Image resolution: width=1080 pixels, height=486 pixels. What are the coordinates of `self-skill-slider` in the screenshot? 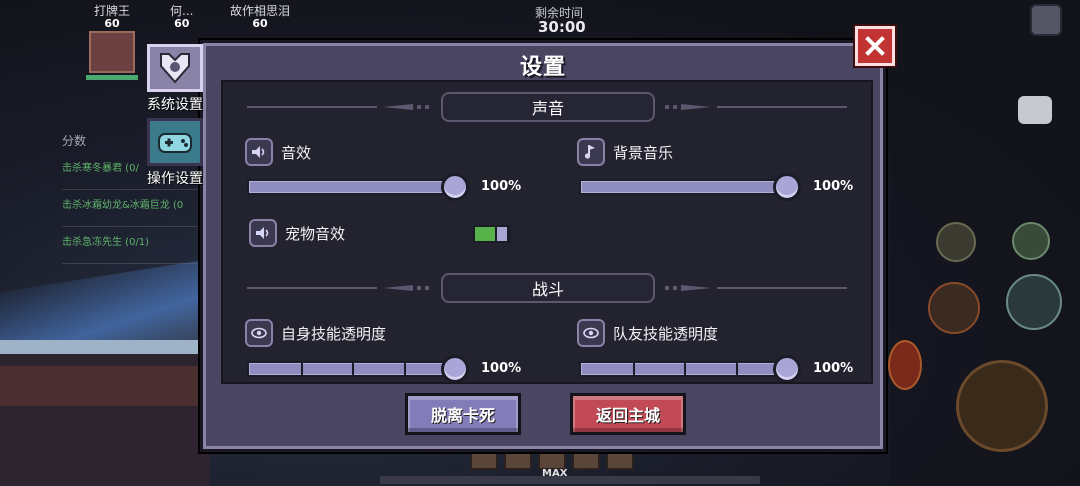 It's located at (358, 368).